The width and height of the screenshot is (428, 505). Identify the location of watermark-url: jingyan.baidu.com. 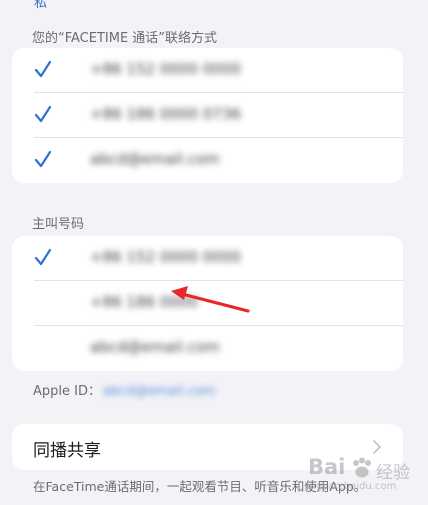
(350, 486).